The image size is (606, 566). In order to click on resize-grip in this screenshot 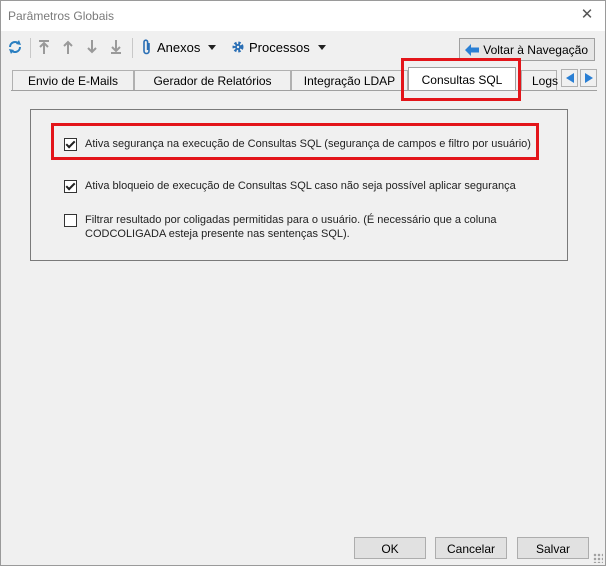, I will do `click(598, 558)`.